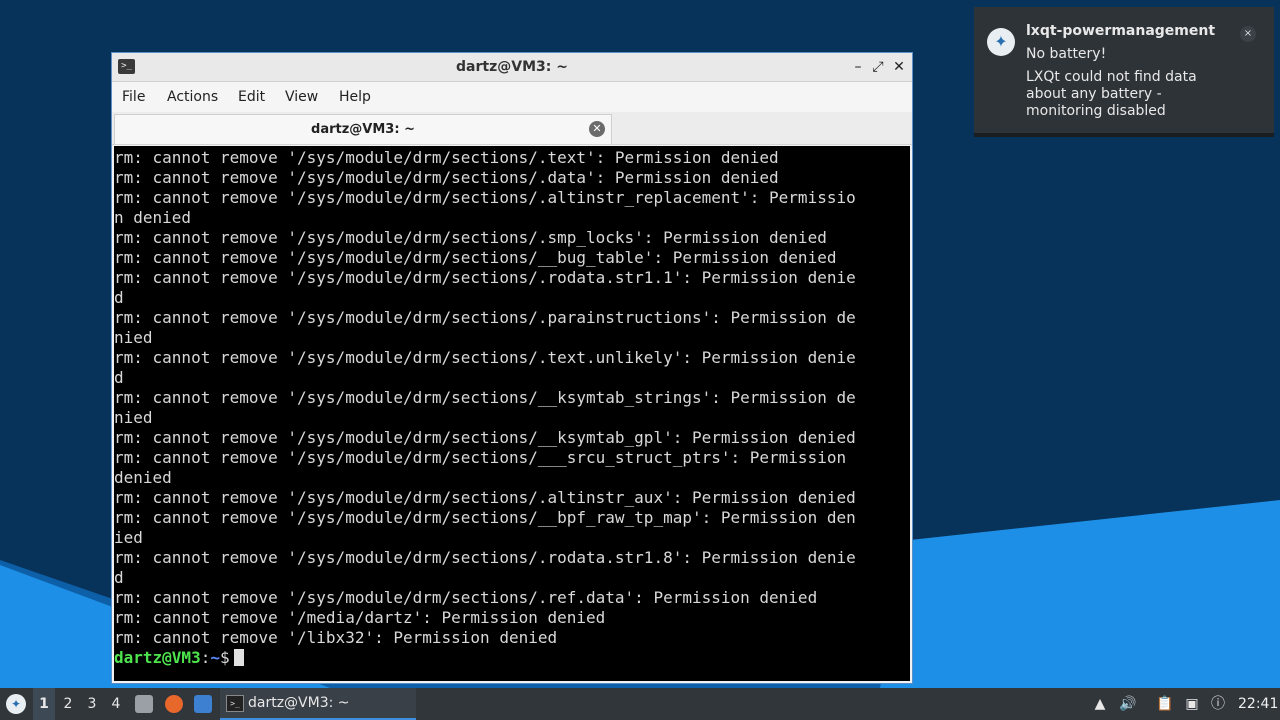 Image resolution: width=1280 pixels, height=720 pixels. What do you see at coordinates (1248, 34) in the screenshot?
I see `notification-close-icon: ×` at bounding box center [1248, 34].